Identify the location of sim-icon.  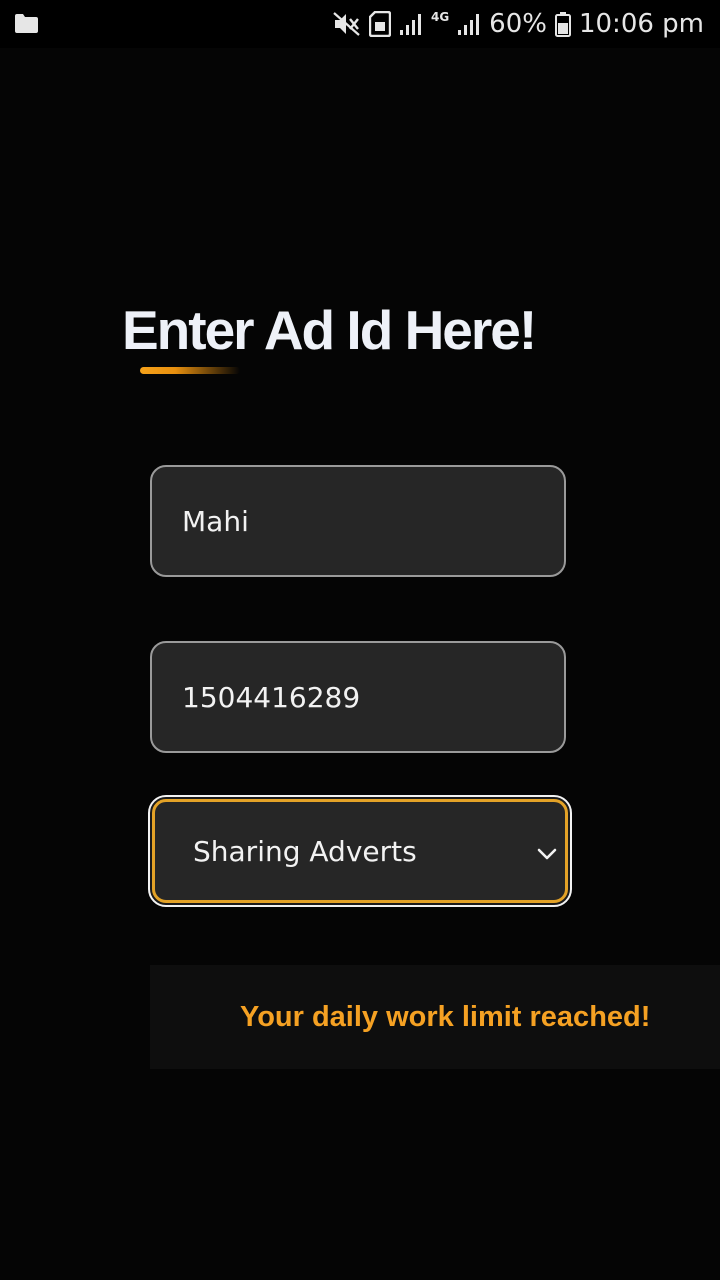
(379, 24).